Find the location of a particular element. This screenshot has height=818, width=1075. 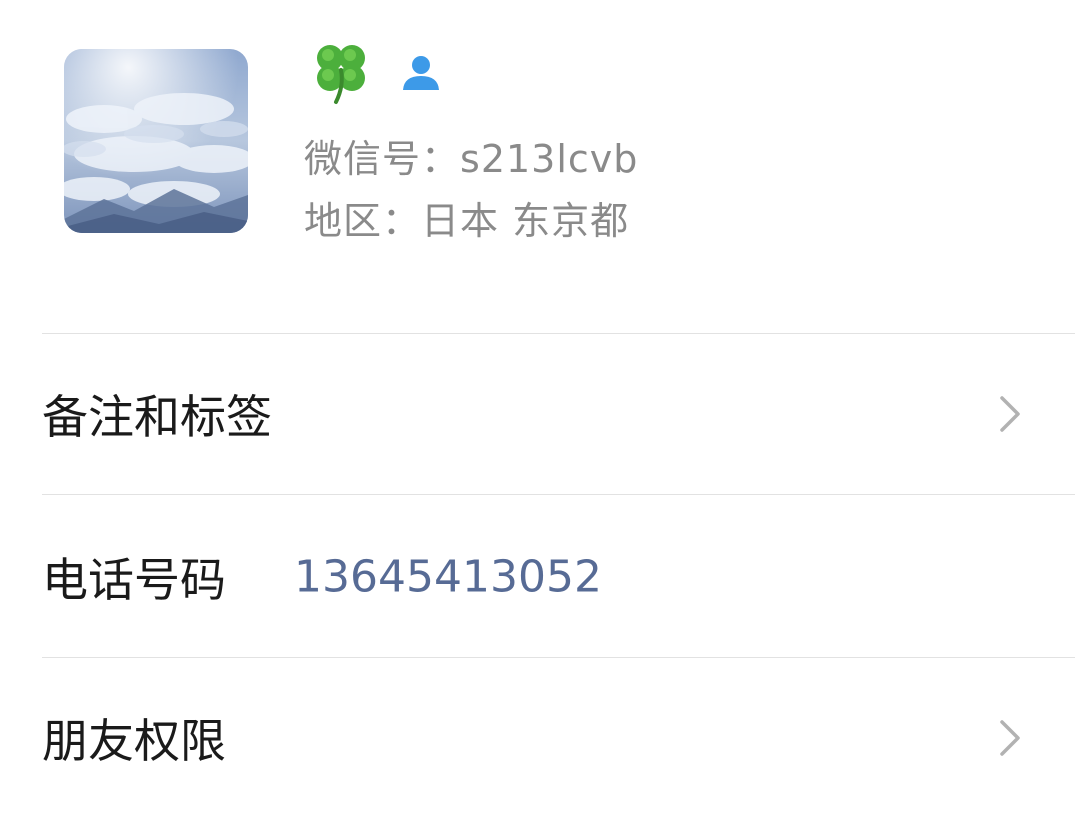

row-label: 备注和标签 is located at coordinates (157, 417).